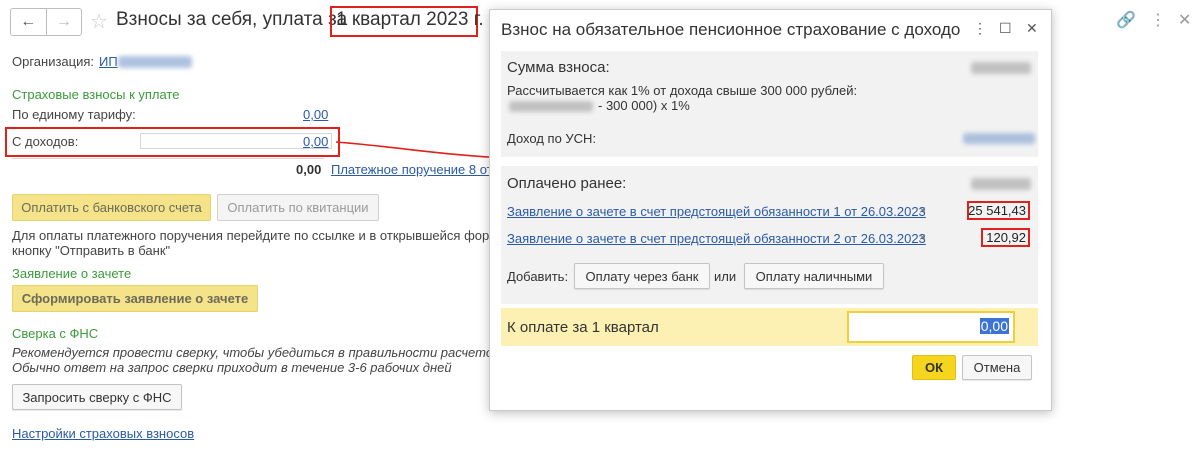  I want to click on calc-formula: - 300 000) x 1%, so click(644, 105).